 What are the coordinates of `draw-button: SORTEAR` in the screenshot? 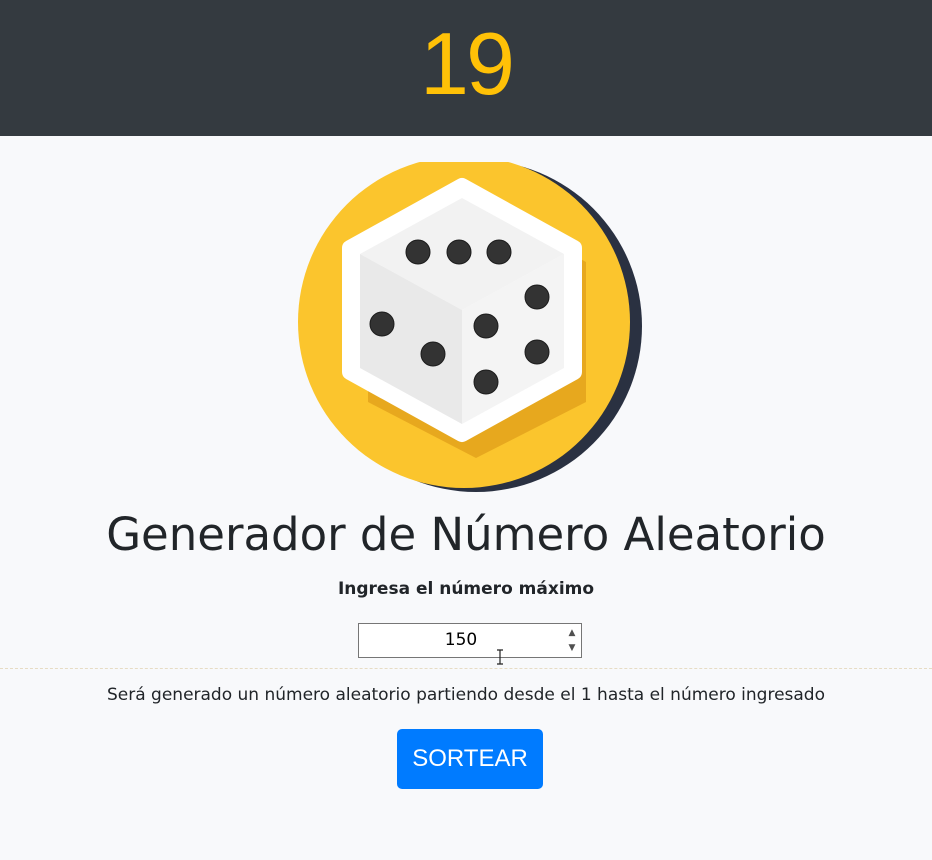 It's located at (470, 759).